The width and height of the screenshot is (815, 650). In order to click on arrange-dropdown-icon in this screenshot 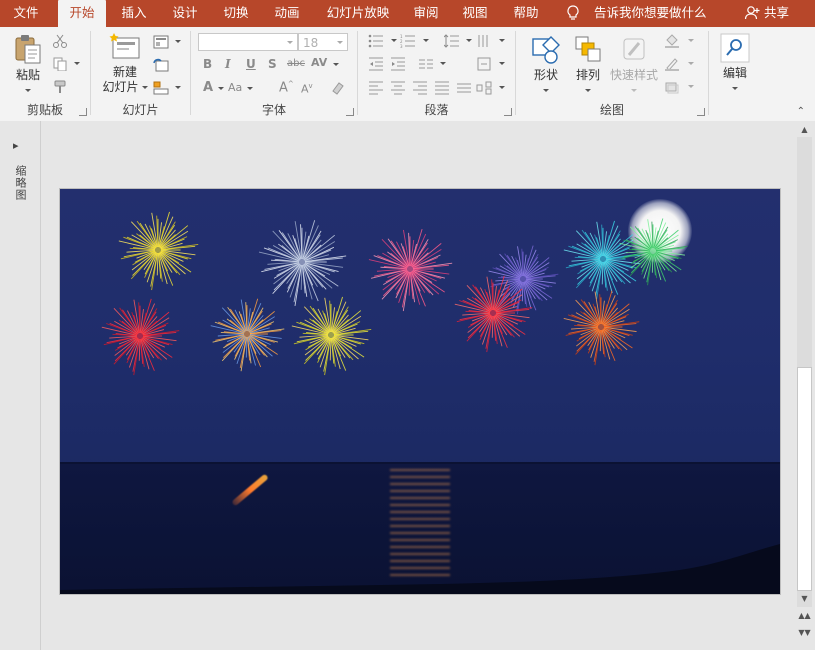, I will do `click(588, 90)`.